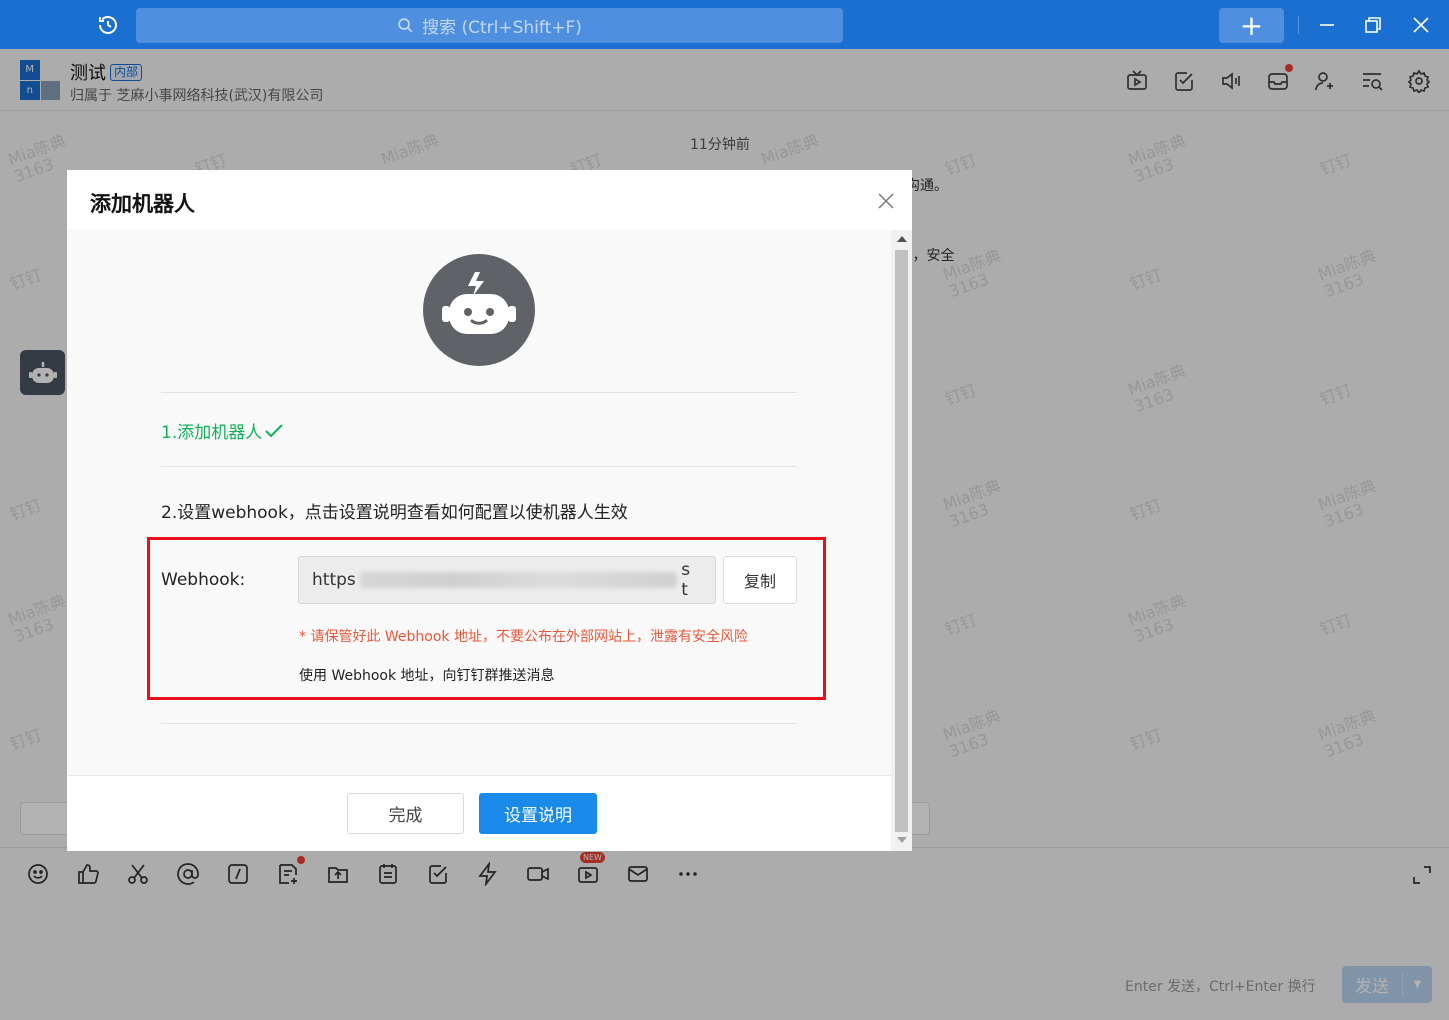 The width and height of the screenshot is (1449, 1020). Describe the element at coordinates (502, 28) in the screenshot. I see `search-placeholder: 搜索 (Ctrl+Shift+F)` at that location.